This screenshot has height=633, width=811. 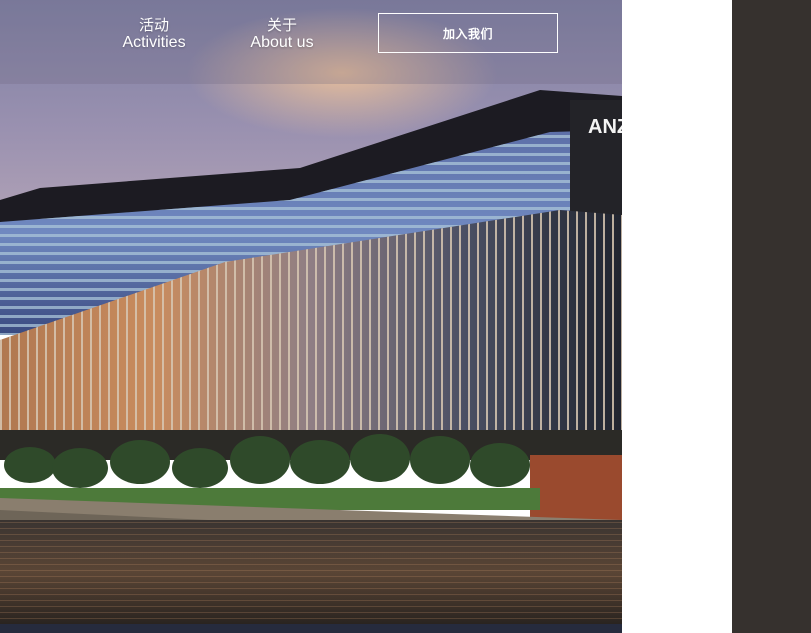 I want to click on blank-area, so click(x=677, y=316).